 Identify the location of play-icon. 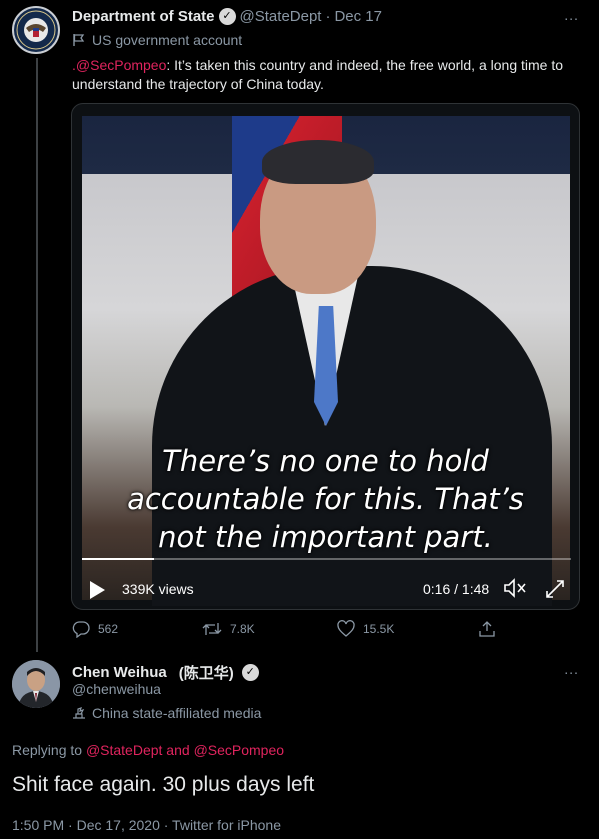
(97, 590).